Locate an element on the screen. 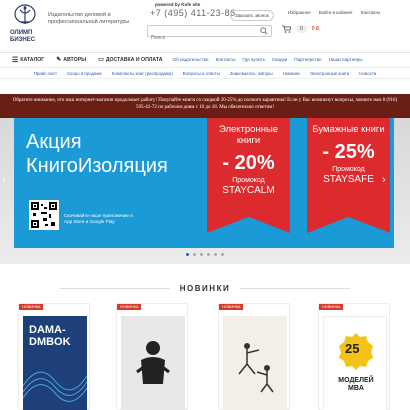  cart-count: 0 is located at coordinates (301, 29).